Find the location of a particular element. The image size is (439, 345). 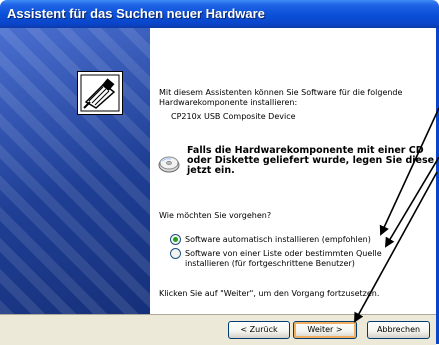

hardware-icon is located at coordinates (100, 93).